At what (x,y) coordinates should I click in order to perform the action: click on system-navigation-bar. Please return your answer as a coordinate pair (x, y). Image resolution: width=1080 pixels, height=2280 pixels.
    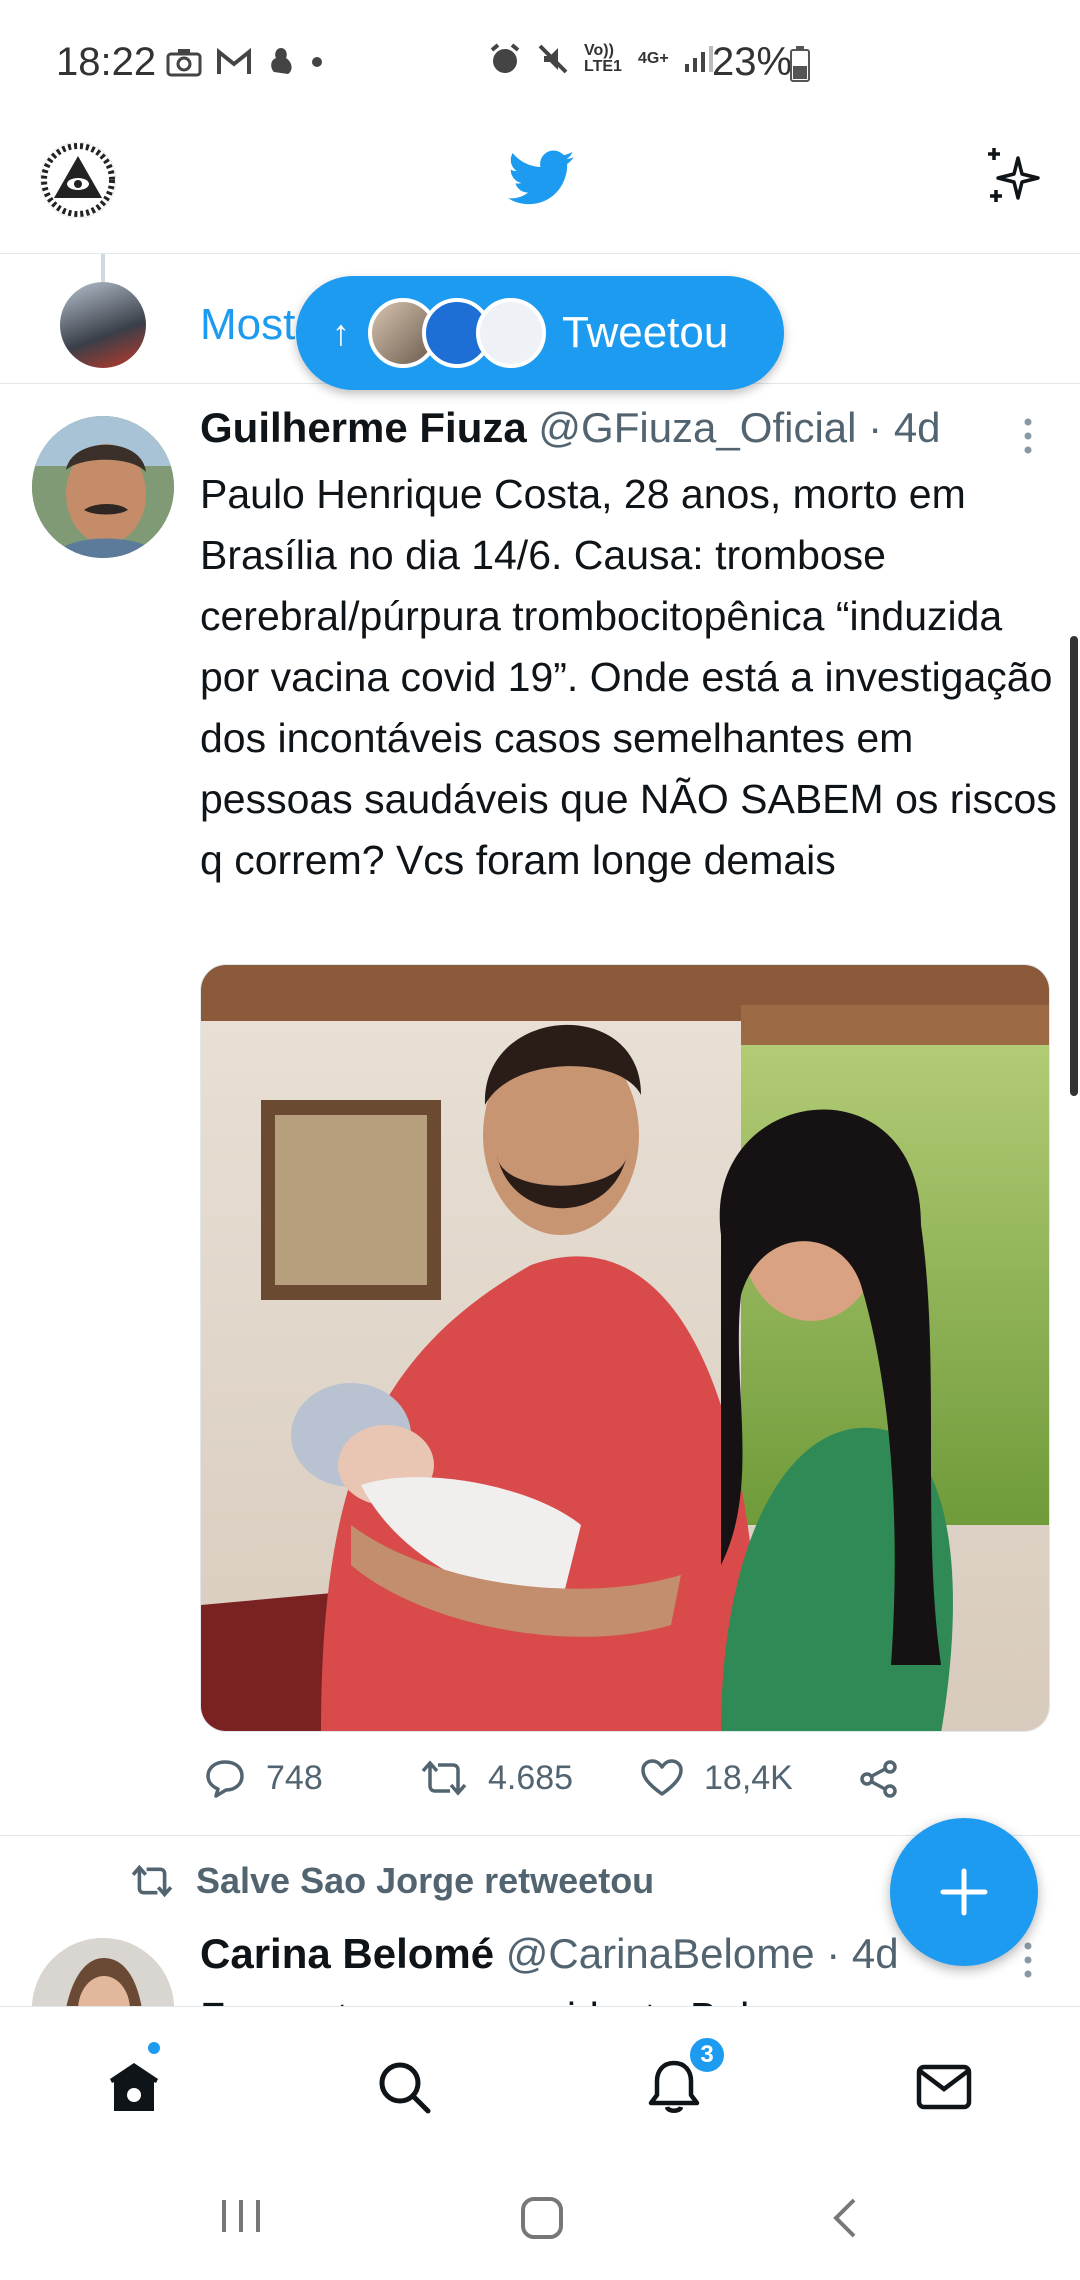
    Looking at the image, I should click on (540, 2218).